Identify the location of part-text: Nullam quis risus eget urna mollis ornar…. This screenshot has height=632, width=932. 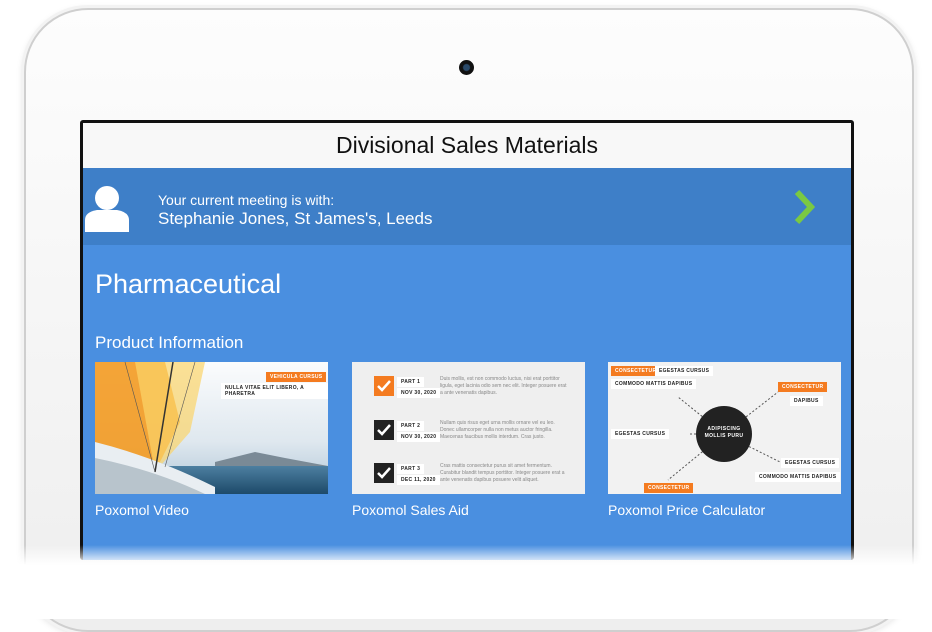
(497, 430).